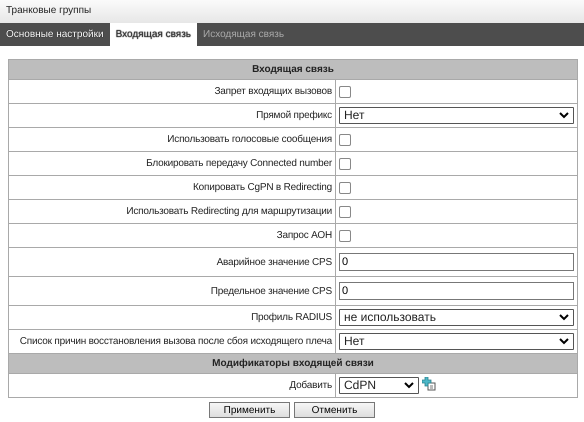 Image resolution: width=584 pixels, height=422 pixels. I want to click on field-label: Запрос АОН, so click(172, 236).